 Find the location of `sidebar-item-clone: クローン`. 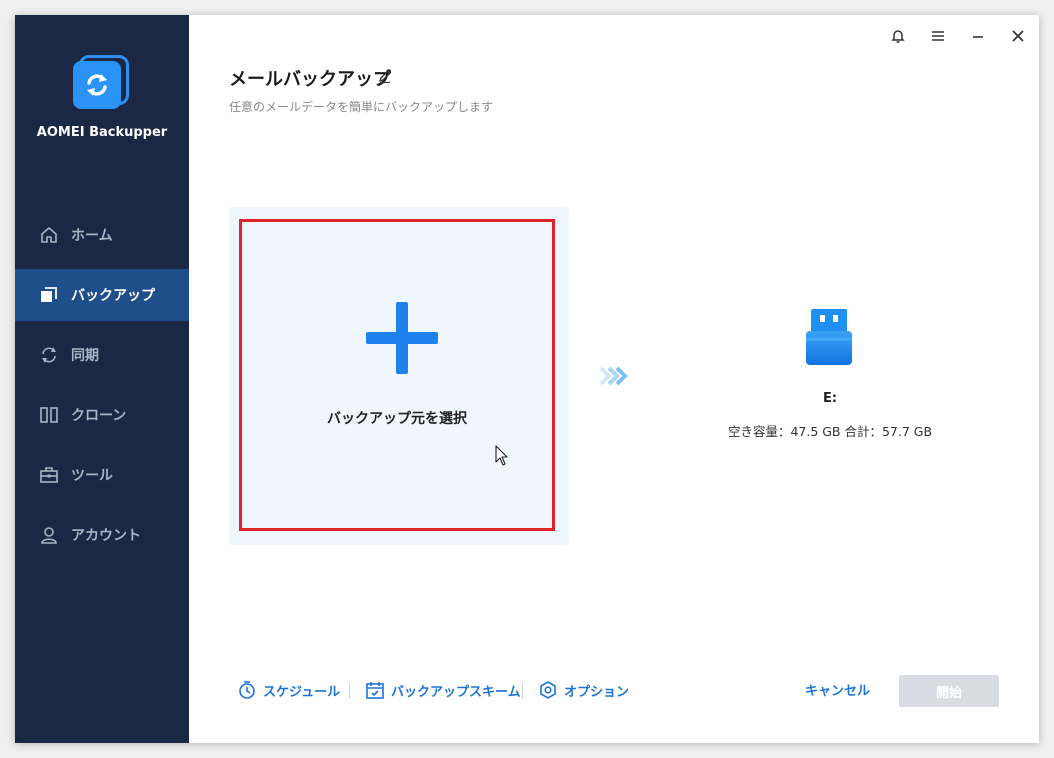

sidebar-item-clone: クローン is located at coordinates (102, 415).